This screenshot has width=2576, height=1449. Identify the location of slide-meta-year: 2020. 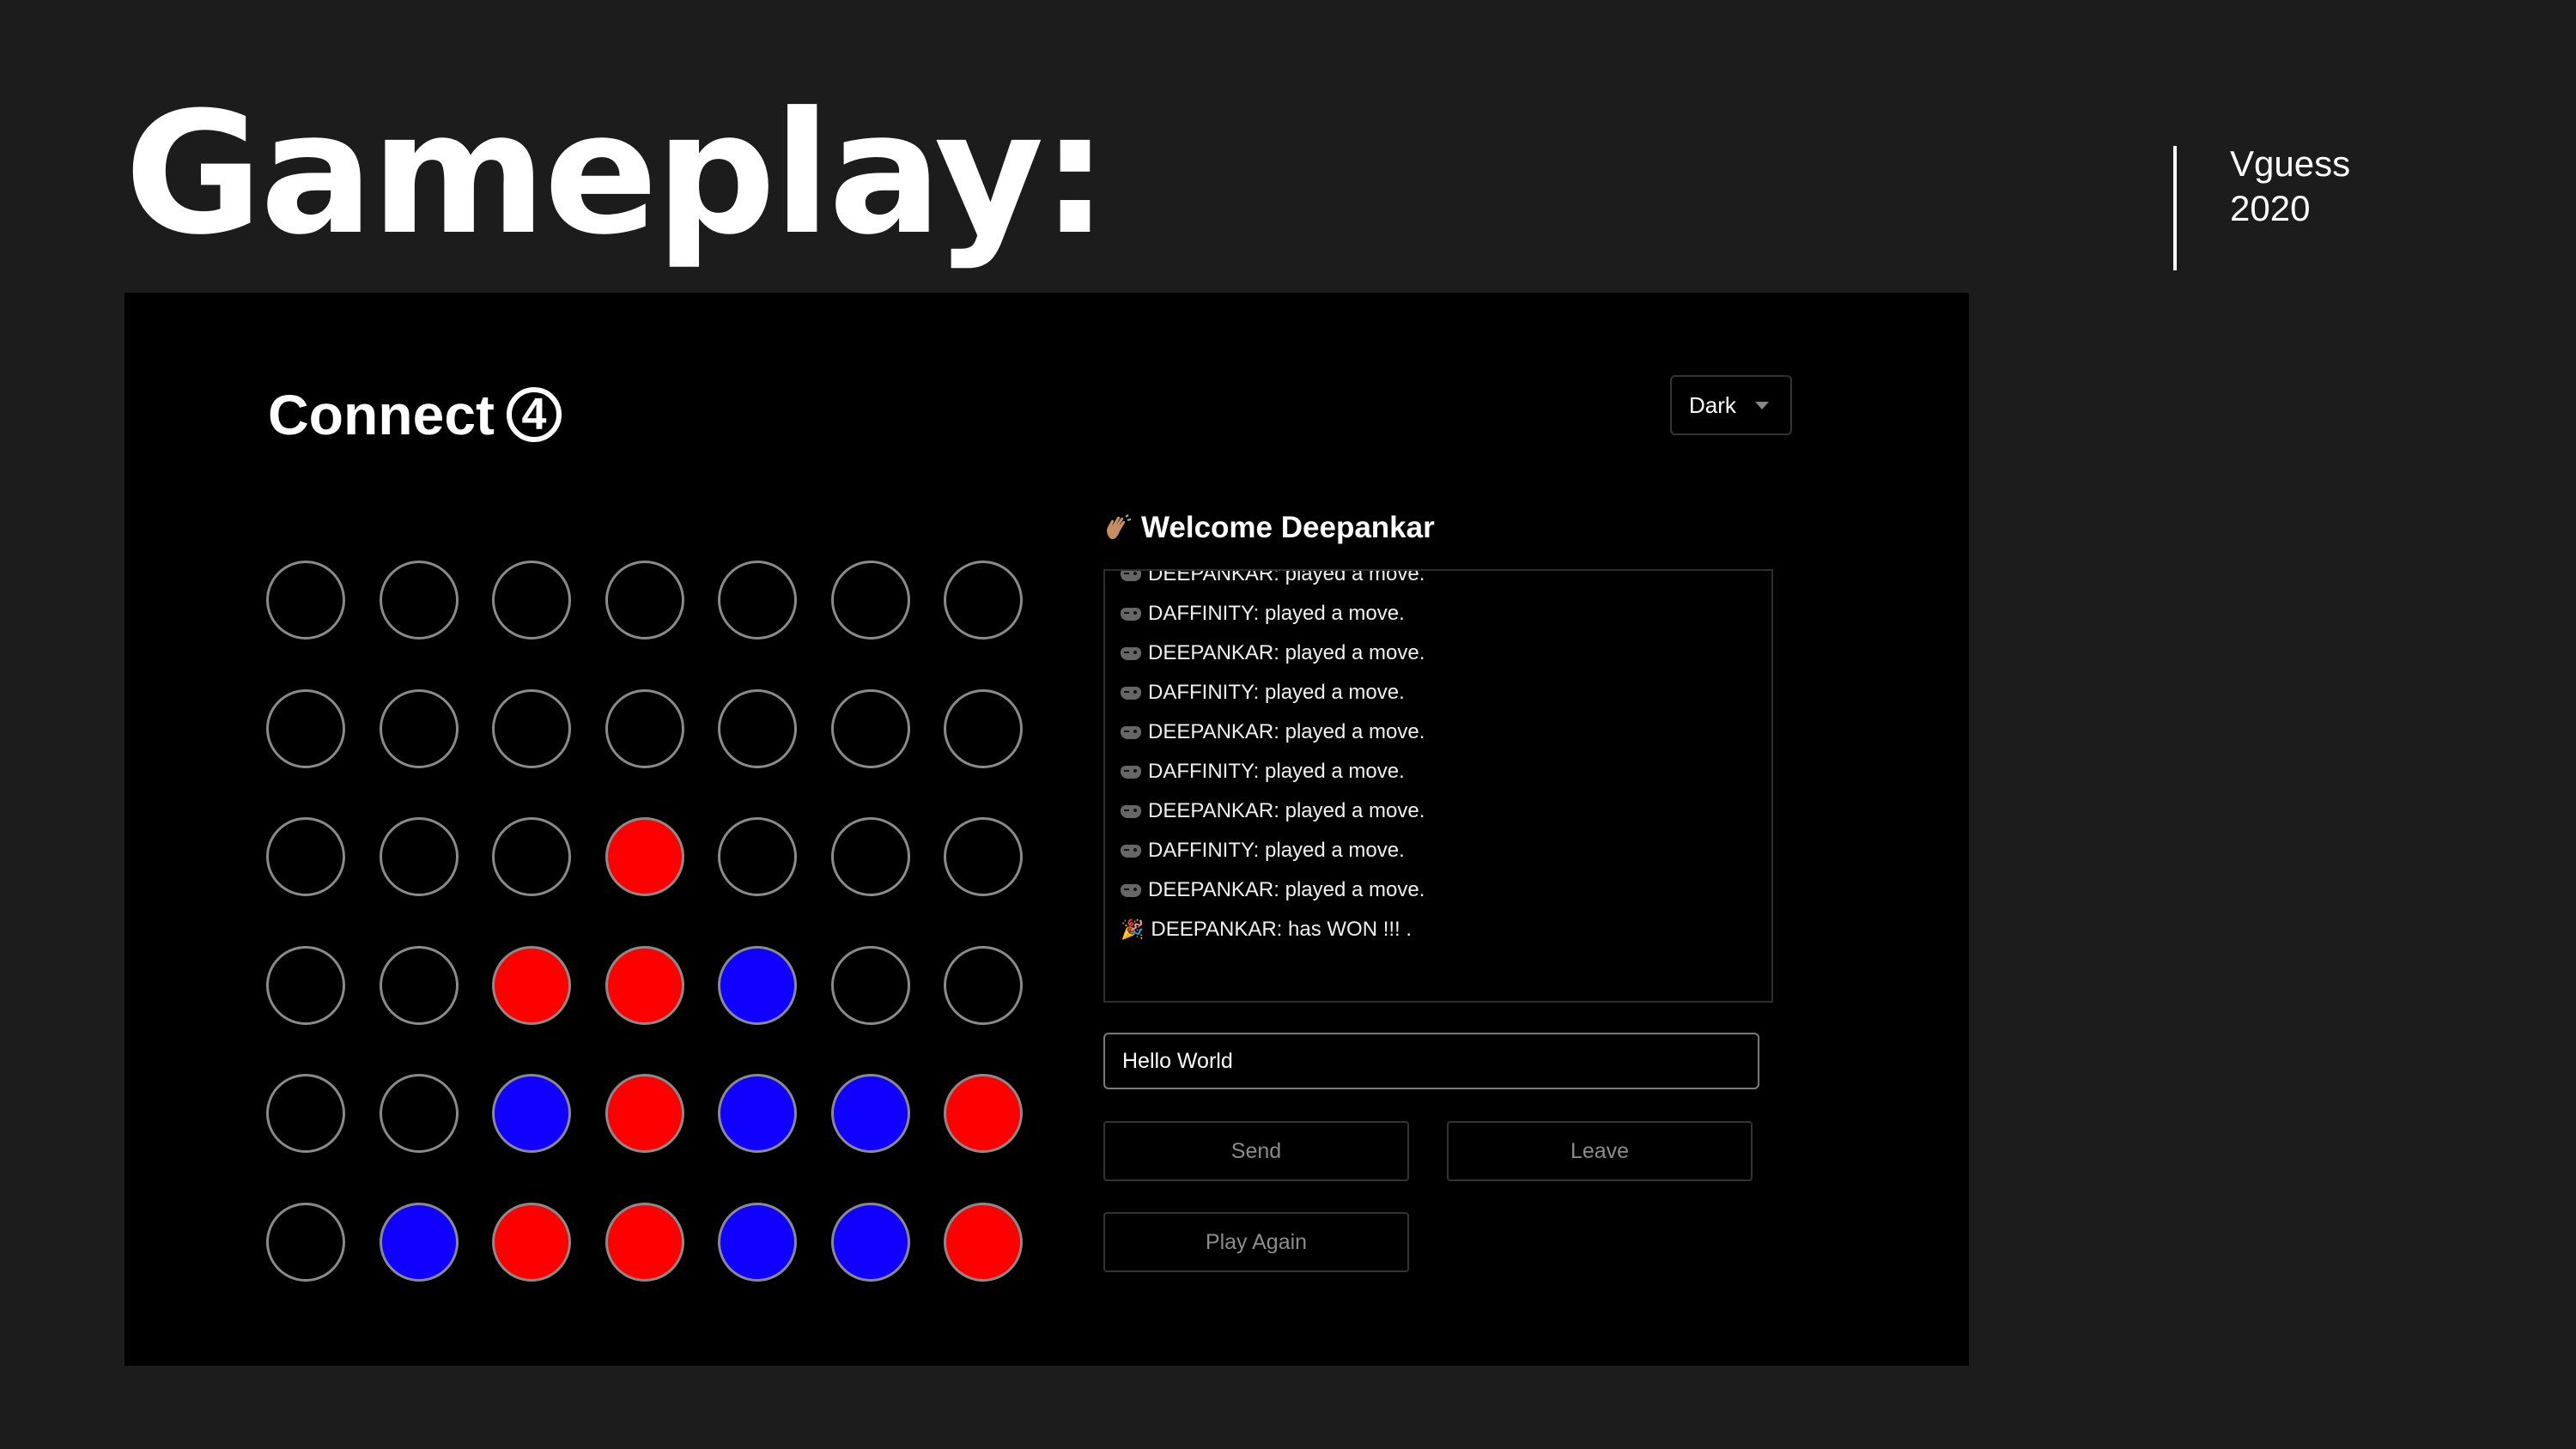
(2270, 208).